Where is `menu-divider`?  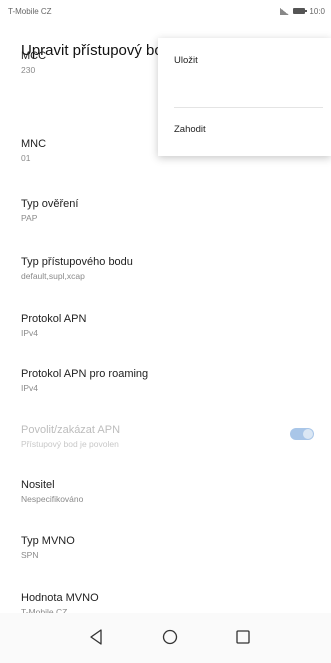 menu-divider is located at coordinates (248, 107).